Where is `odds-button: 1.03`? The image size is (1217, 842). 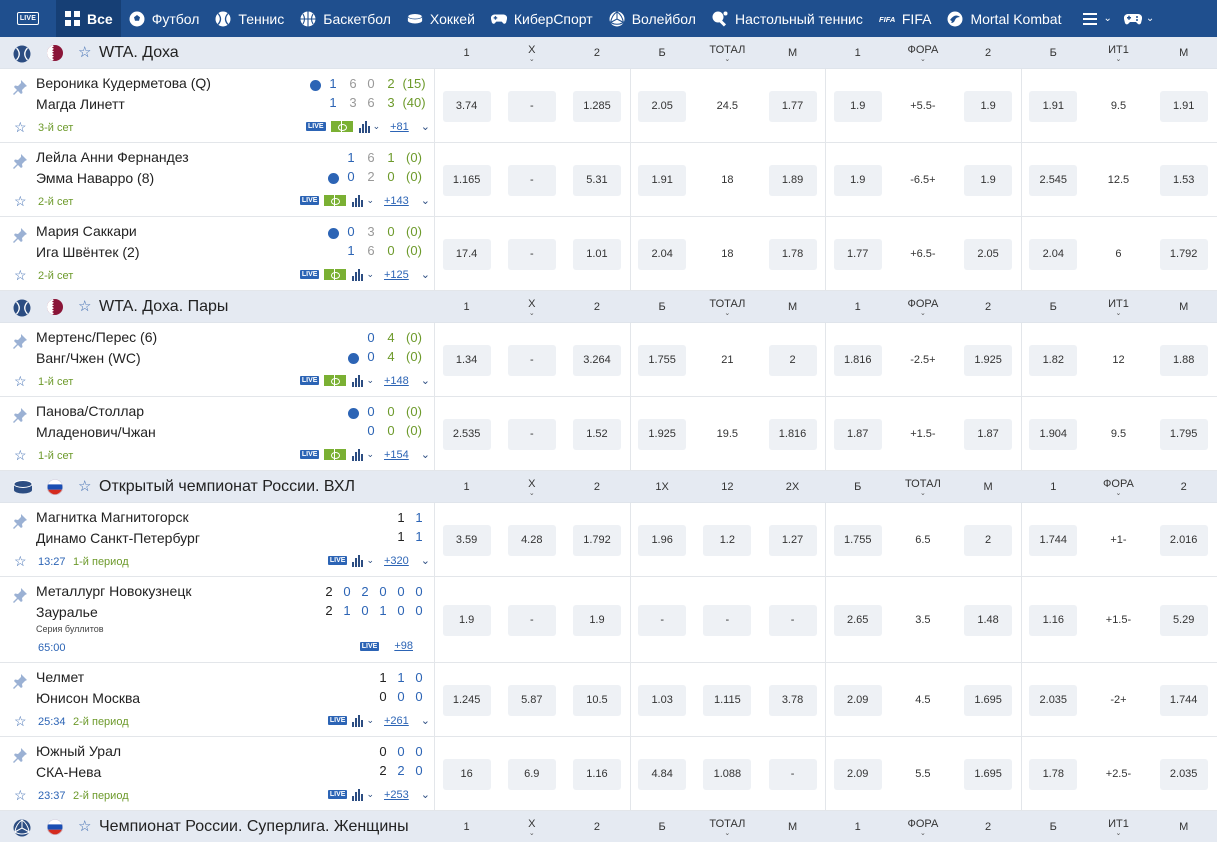 odds-button: 1.03 is located at coordinates (662, 700).